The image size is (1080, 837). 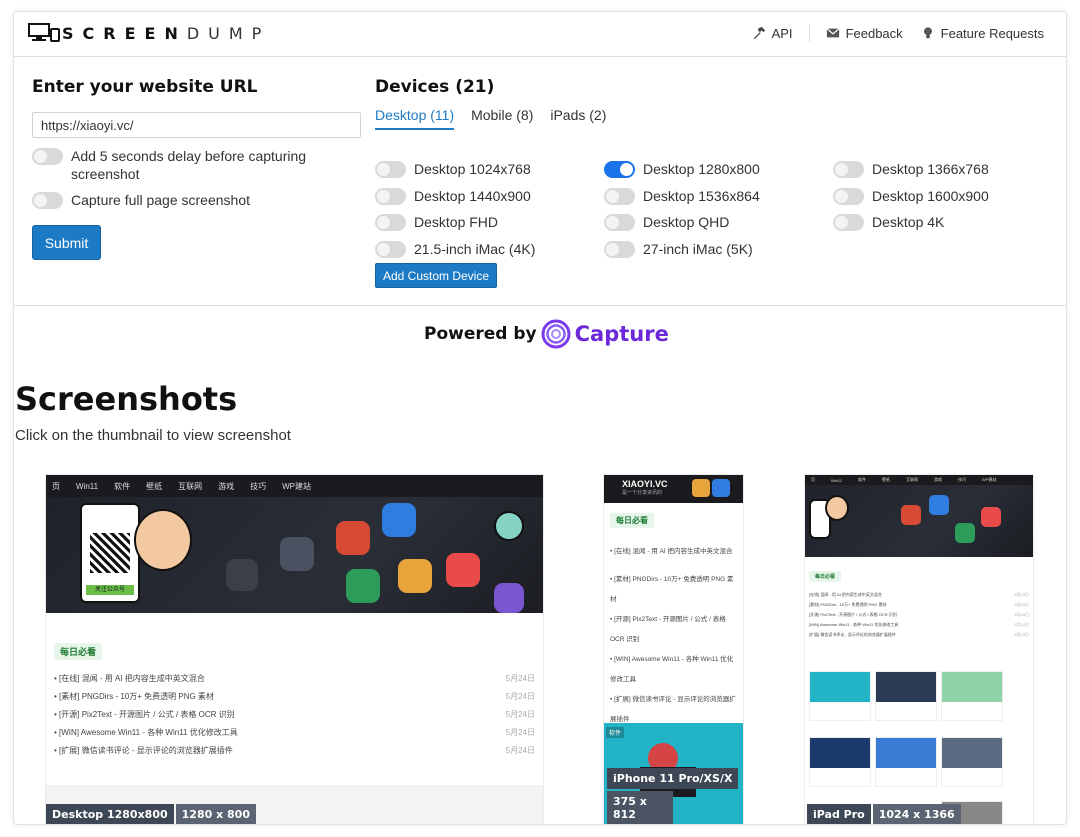 I want to click on nav-feature-requests-link: Feature Requests, so click(x=982, y=33).